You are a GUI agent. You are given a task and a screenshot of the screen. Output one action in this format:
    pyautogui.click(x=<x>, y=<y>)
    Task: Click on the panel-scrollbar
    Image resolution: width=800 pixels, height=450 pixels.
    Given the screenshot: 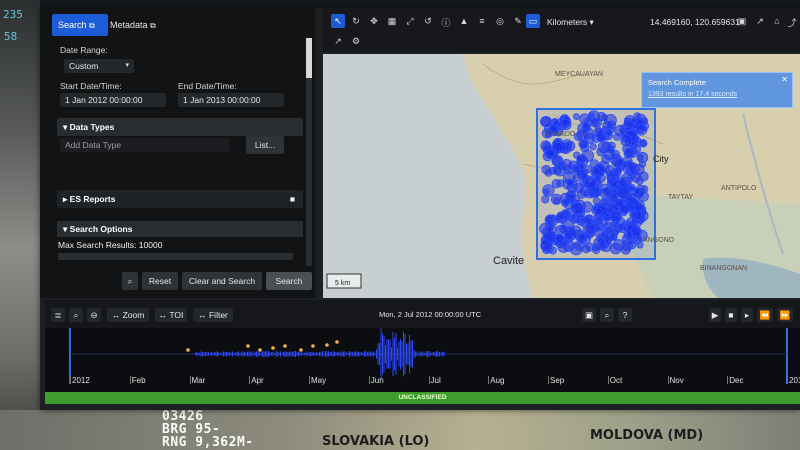 What is the action you would take?
    pyautogui.click(x=309, y=152)
    